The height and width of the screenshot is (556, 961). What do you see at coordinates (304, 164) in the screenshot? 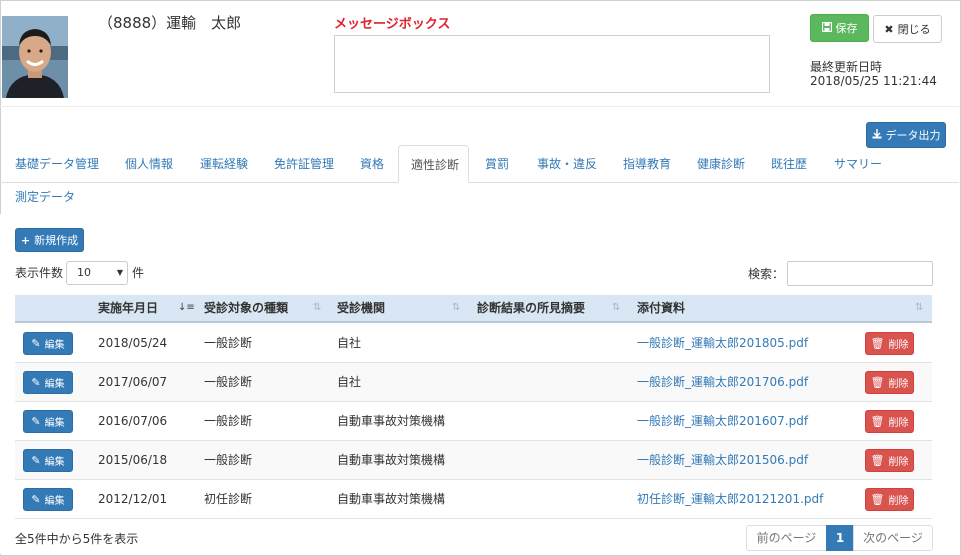
I see `tab-license: 免許証管理` at bounding box center [304, 164].